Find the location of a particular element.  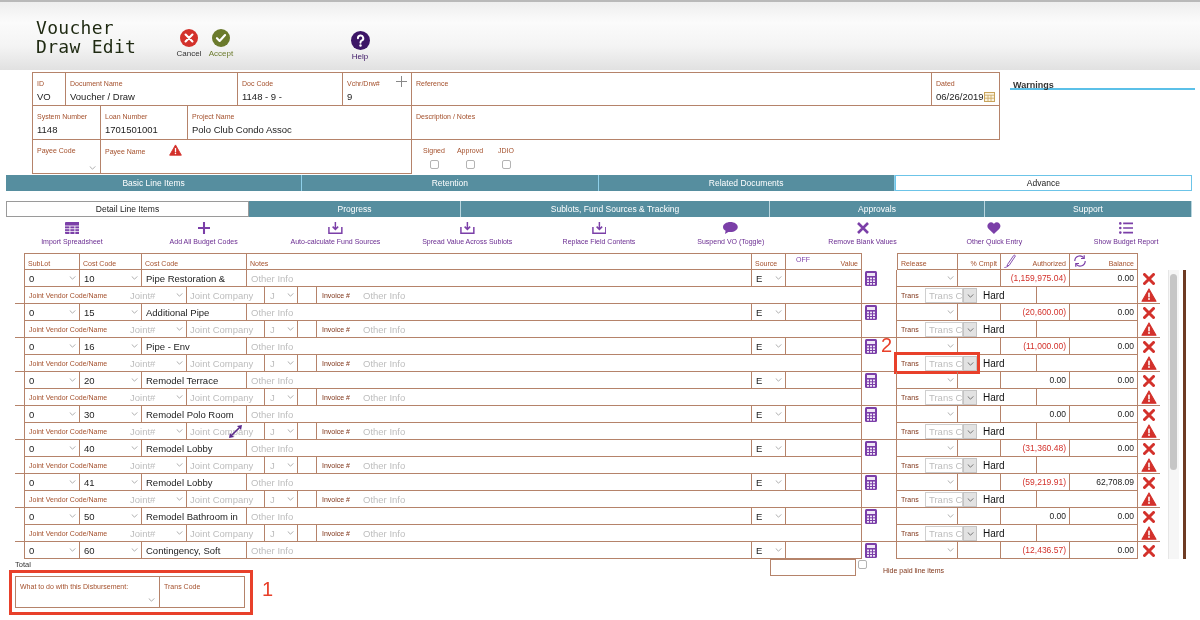

cost-code-select: 60 is located at coordinates (111, 550).